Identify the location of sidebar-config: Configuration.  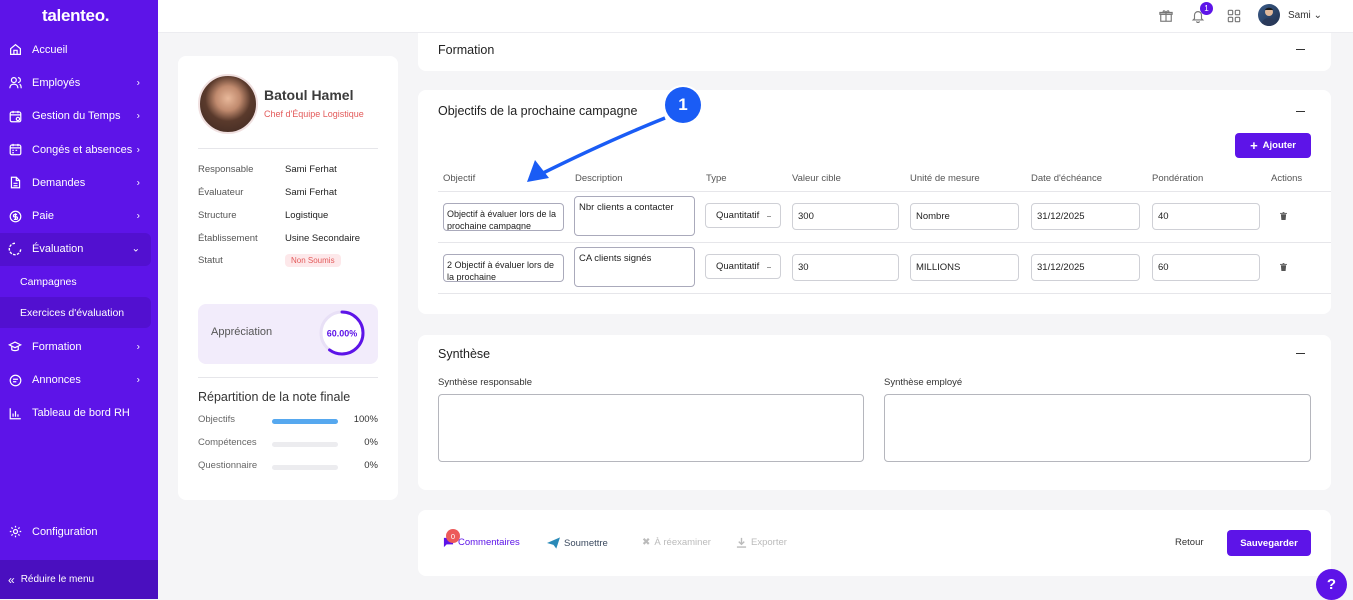
(79, 531).